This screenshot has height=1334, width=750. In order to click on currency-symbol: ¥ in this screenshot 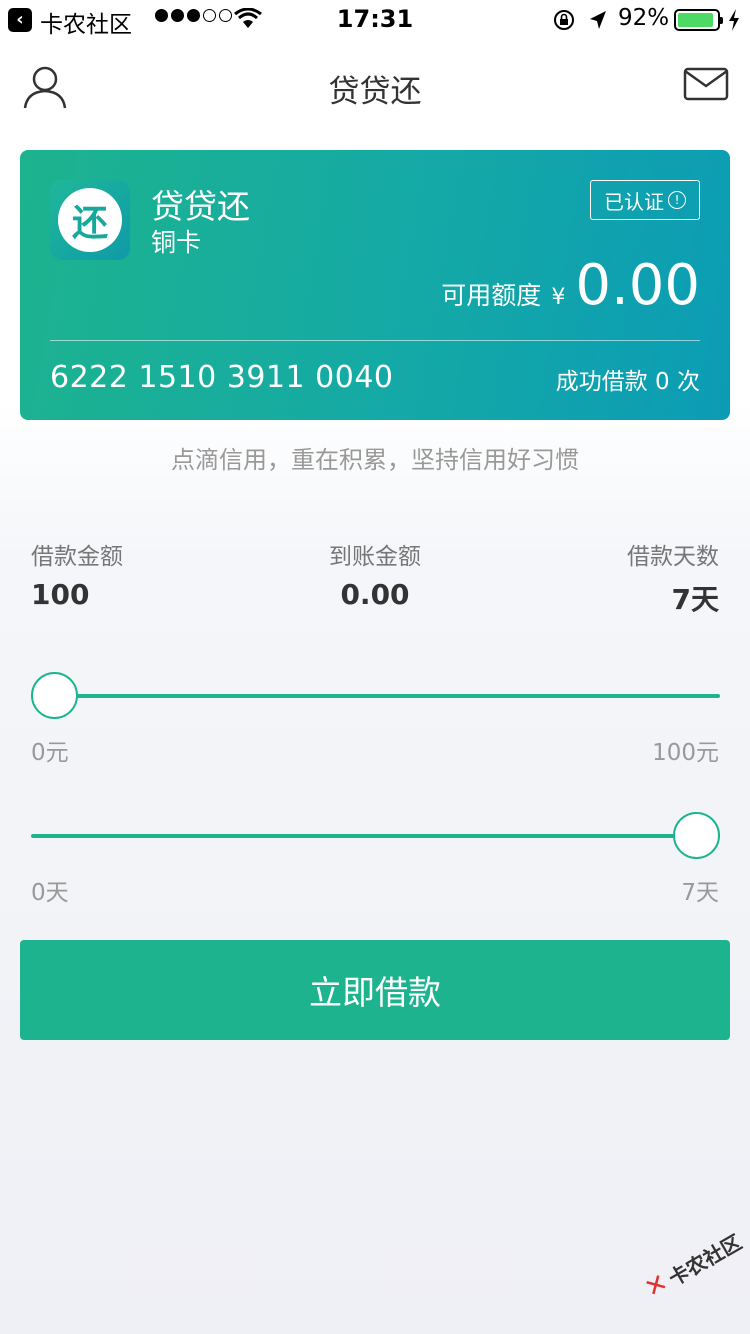, I will do `click(558, 297)`.